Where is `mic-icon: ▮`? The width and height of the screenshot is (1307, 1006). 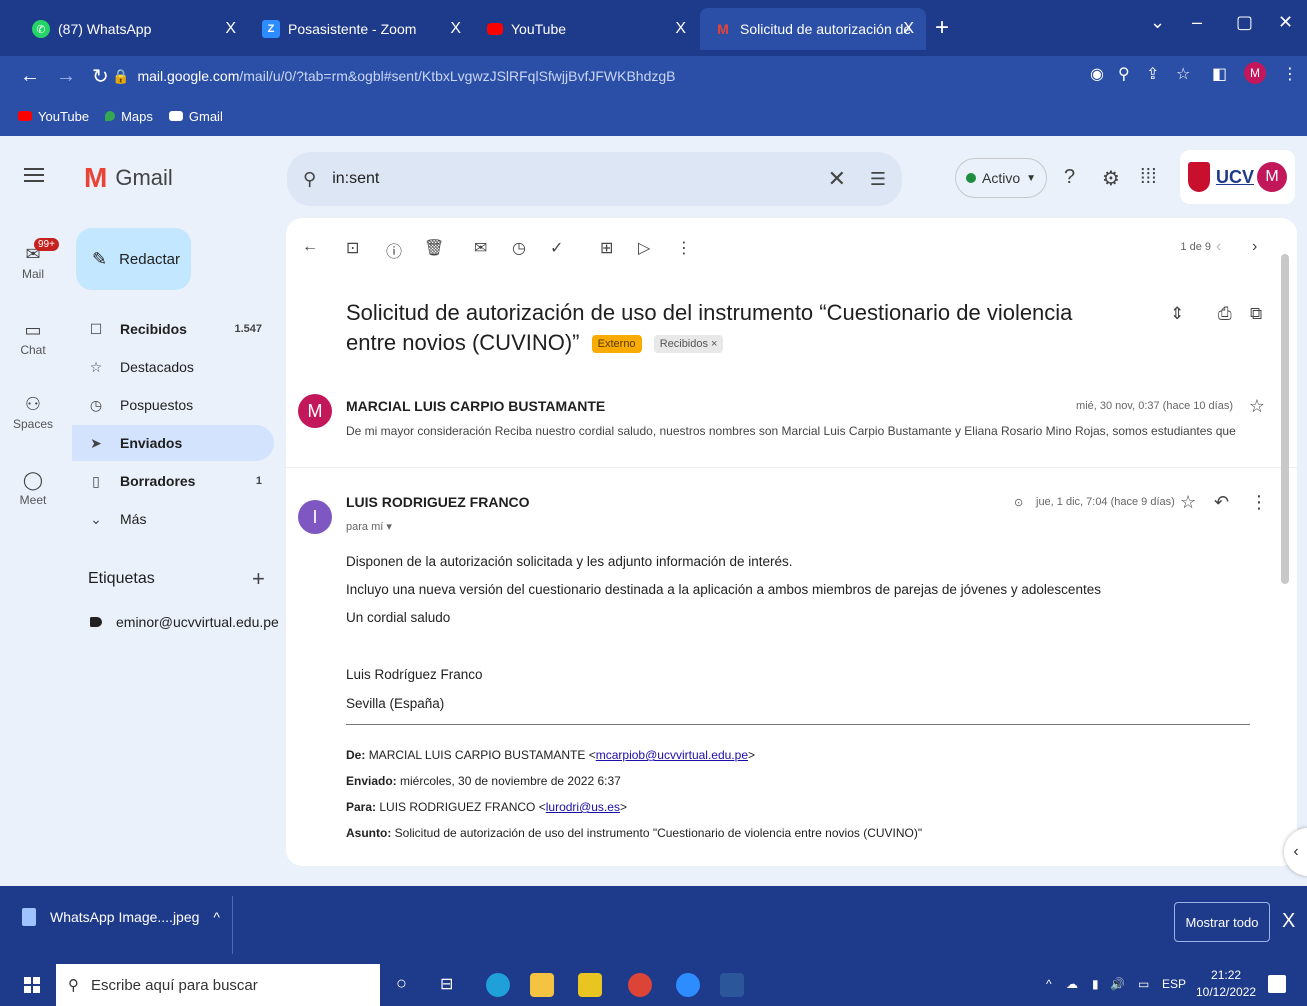 mic-icon: ▮ is located at coordinates (1095, 984).